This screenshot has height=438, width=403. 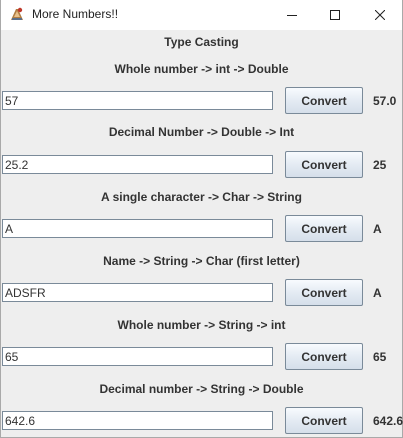 What do you see at coordinates (324, 420) in the screenshot?
I see `convert-button-6: Convert` at bounding box center [324, 420].